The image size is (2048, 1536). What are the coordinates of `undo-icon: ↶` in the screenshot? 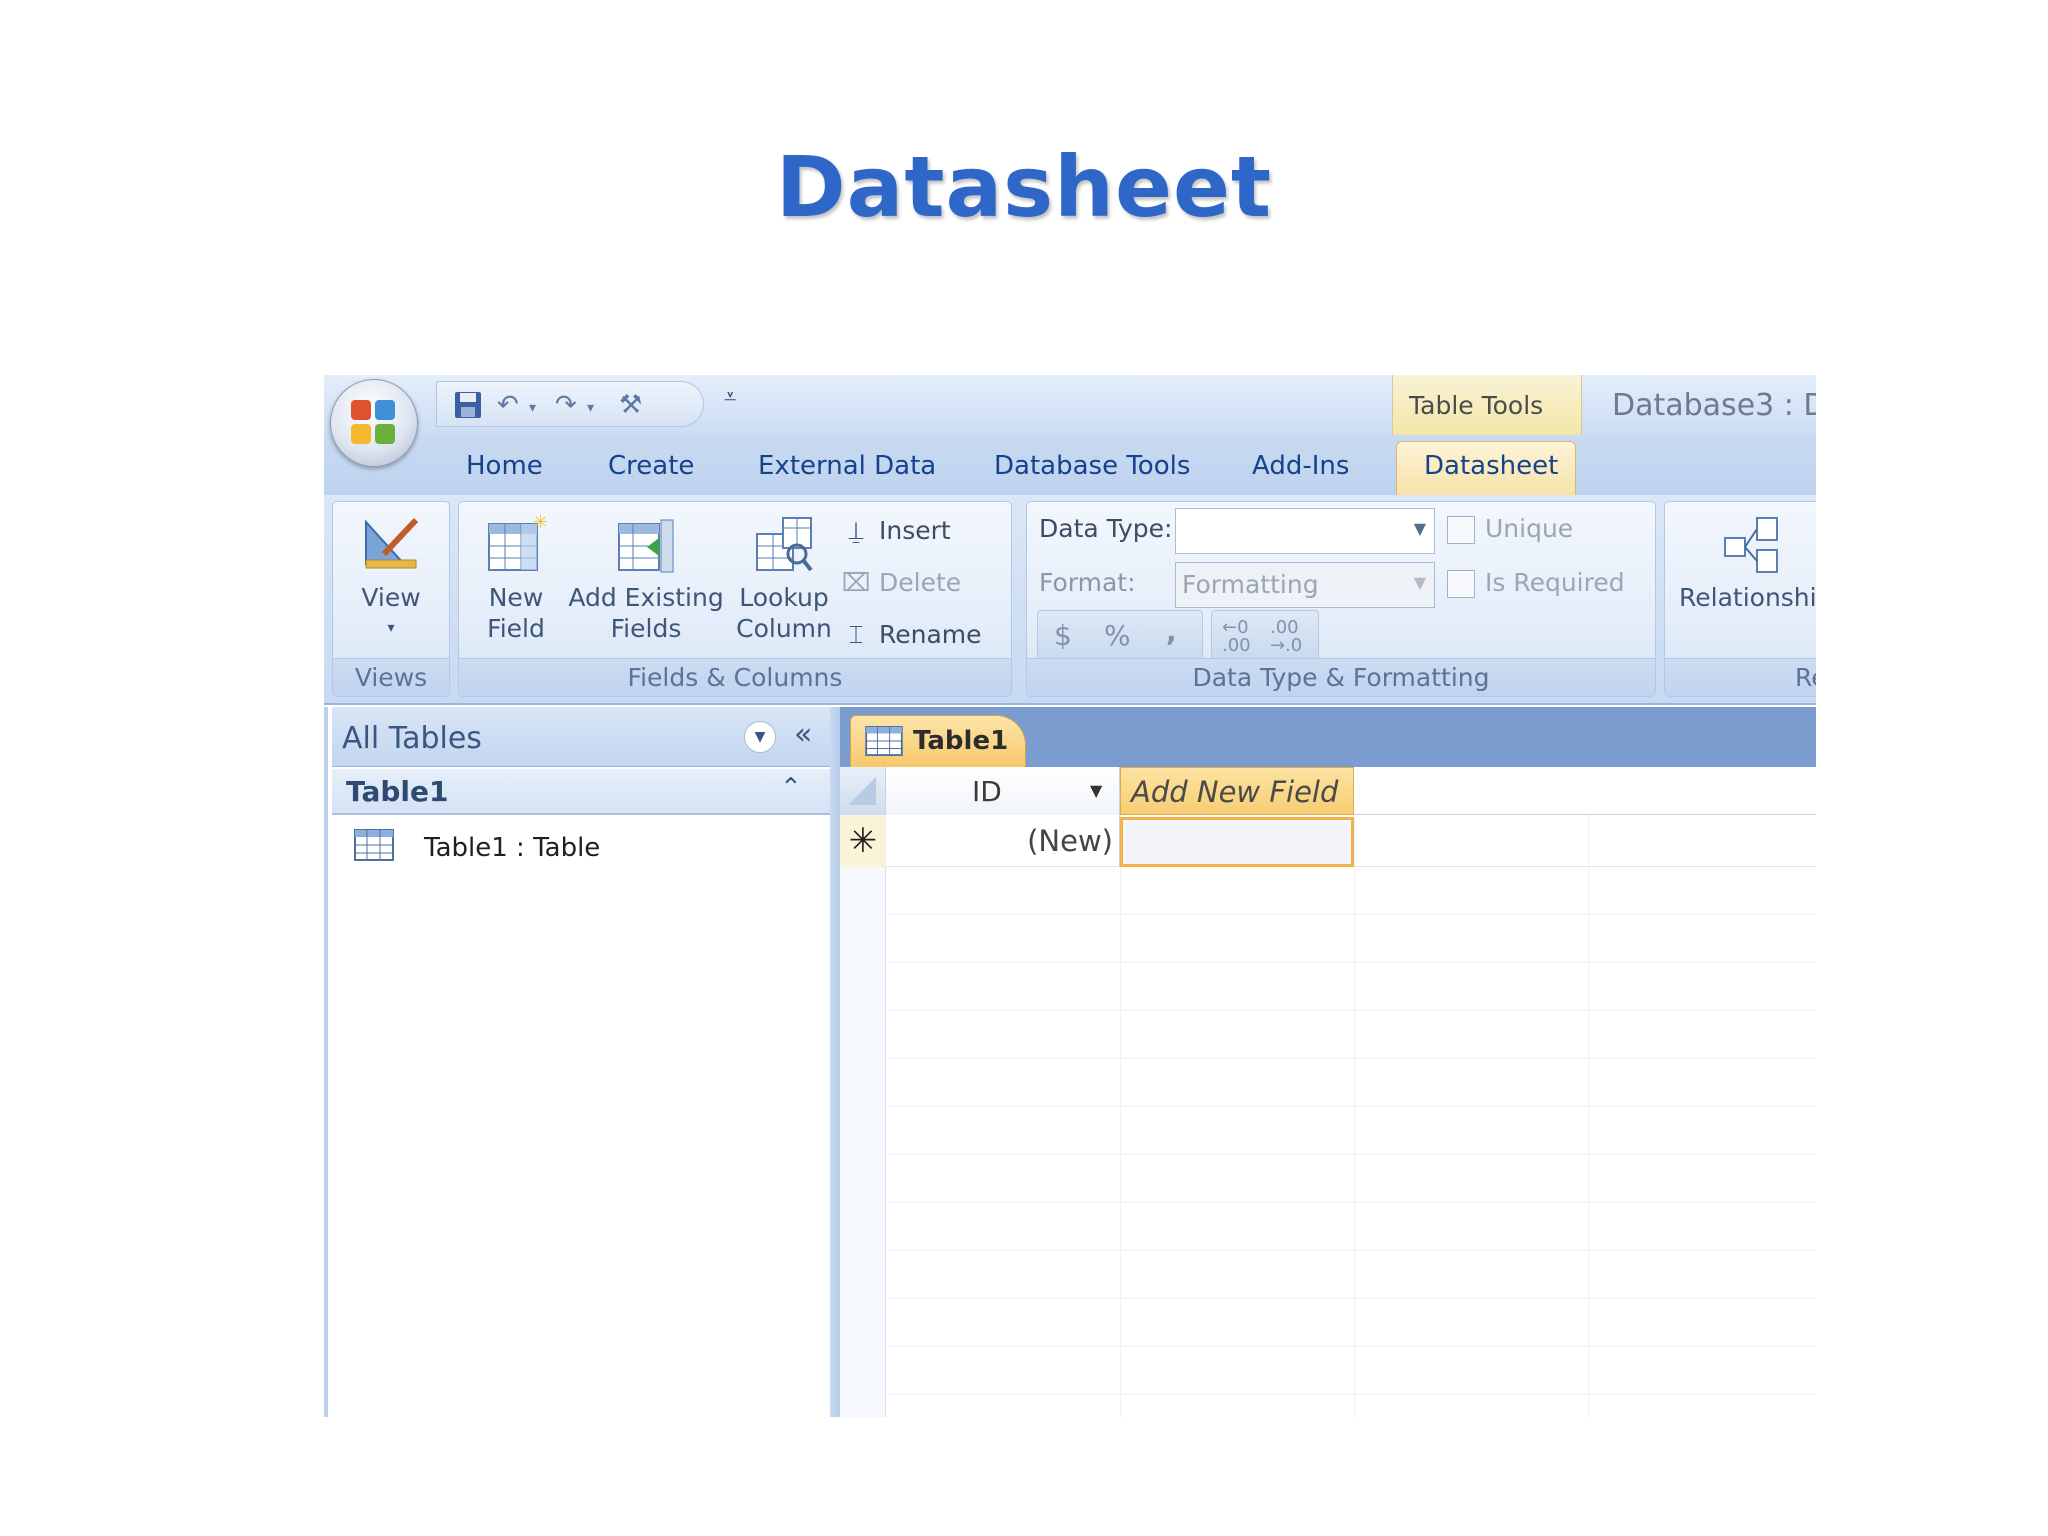 It's located at (508, 405).